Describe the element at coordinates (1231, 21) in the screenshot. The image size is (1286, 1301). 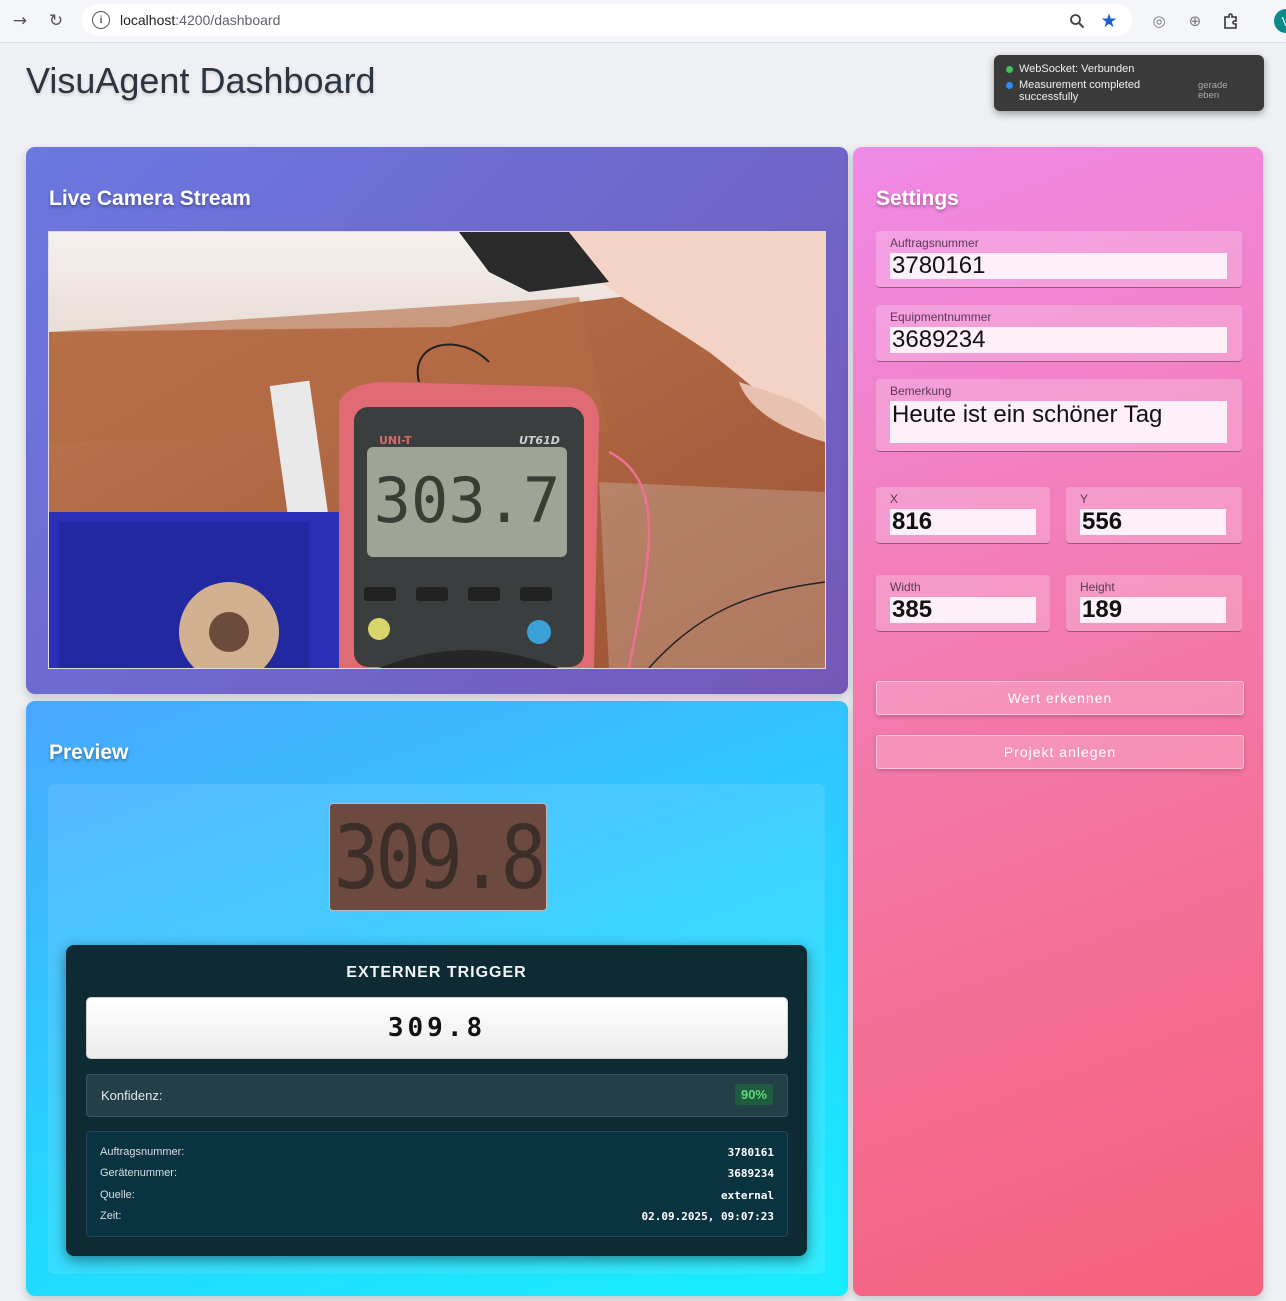
I see `puzzle-icon` at that location.